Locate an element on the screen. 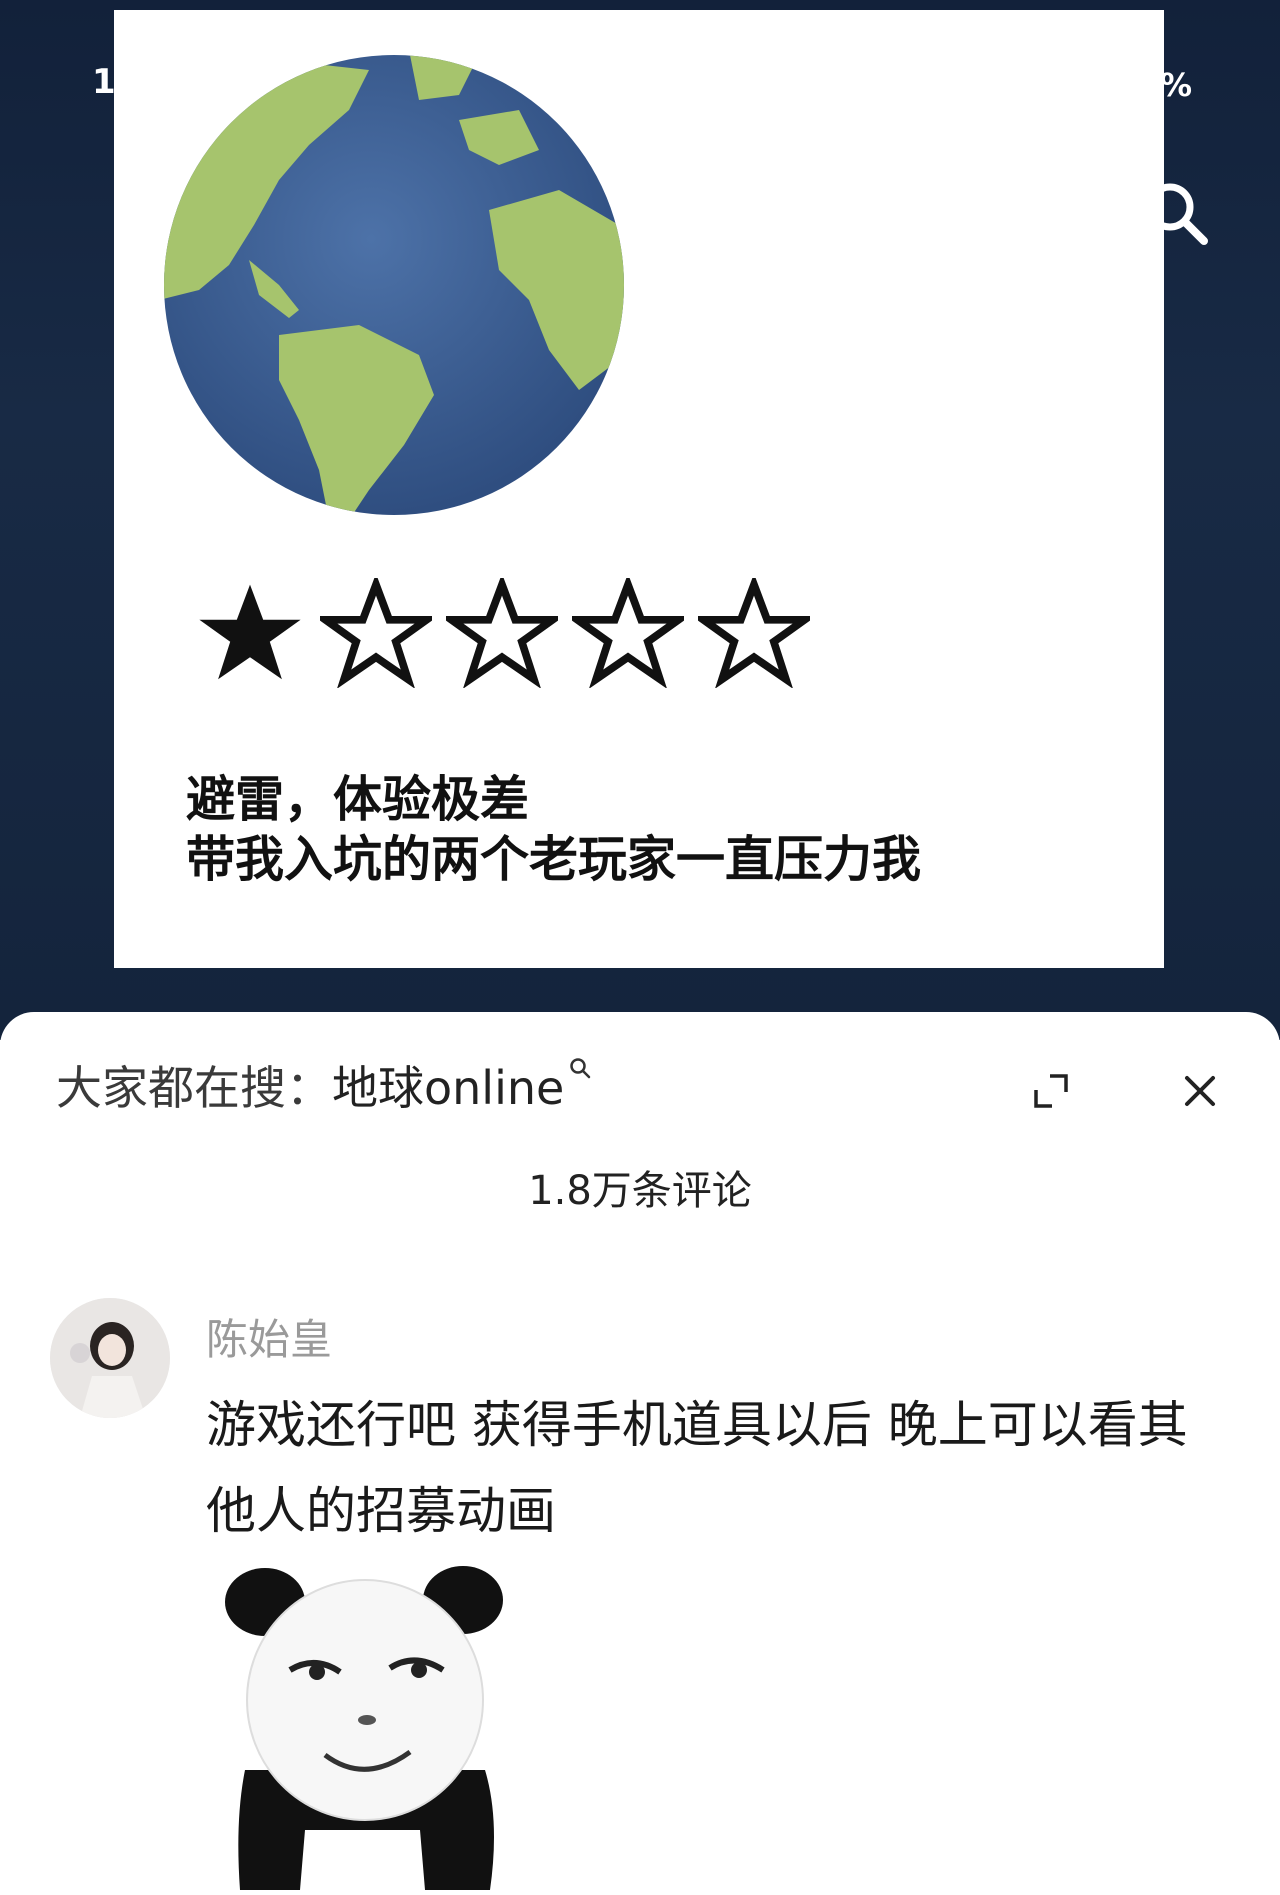 This screenshot has height=1895, width=1280. comment-text: 游戏还行吧 获得手机道具以后 晚上可以看其他人的招募动画 is located at coordinates (697, 1468).